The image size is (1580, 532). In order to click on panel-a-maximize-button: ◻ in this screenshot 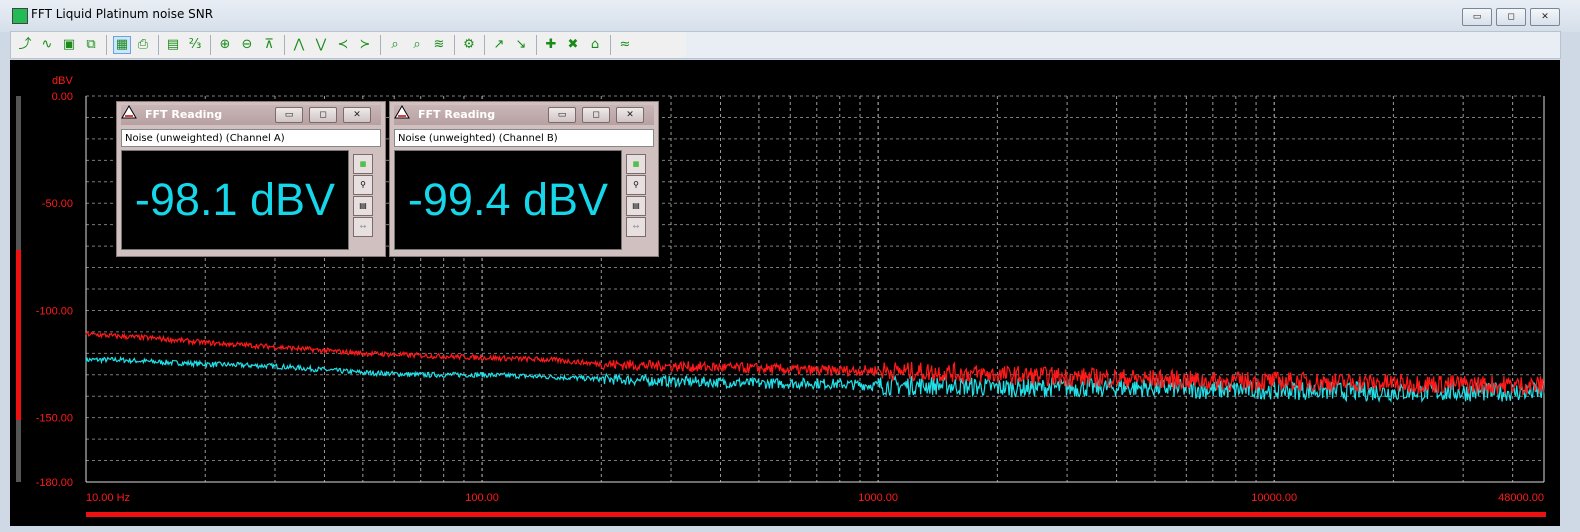, I will do `click(323, 115)`.